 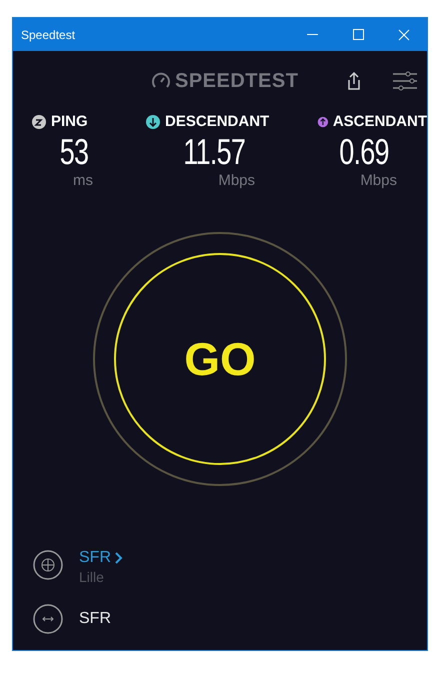 I want to click on metric-label: ASCENDANT, so click(x=379, y=122).